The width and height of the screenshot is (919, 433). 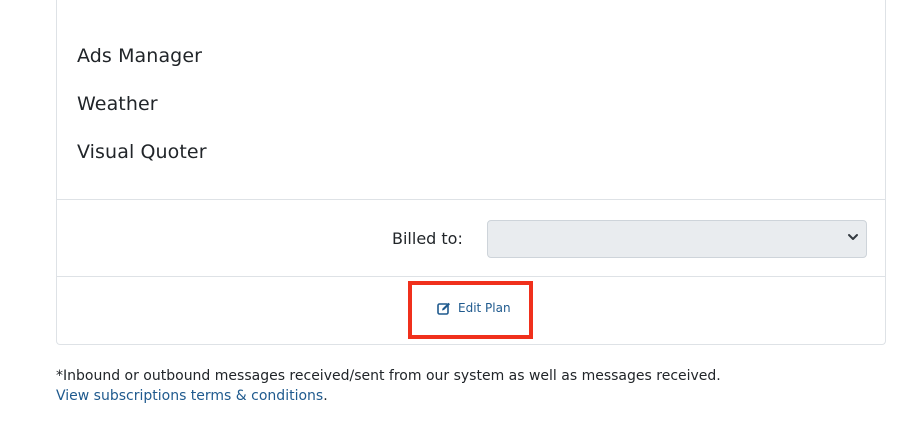 What do you see at coordinates (140, 56) in the screenshot?
I see `feature-item-ads-manager: Ads Manager` at bounding box center [140, 56].